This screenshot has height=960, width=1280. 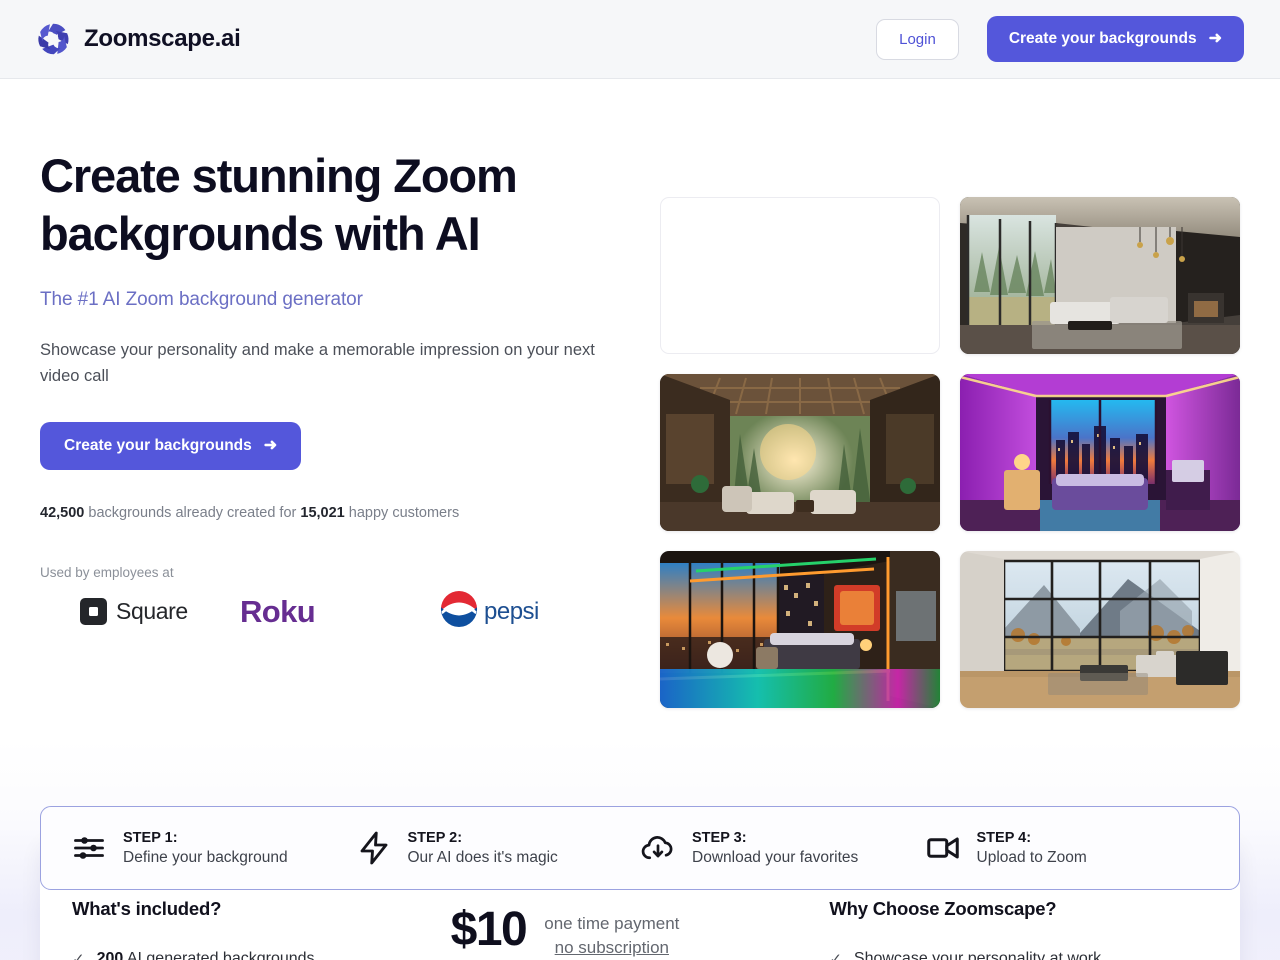 What do you see at coordinates (162, 38) in the screenshot?
I see `brand-name: Zoomscape.ai` at bounding box center [162, 38].